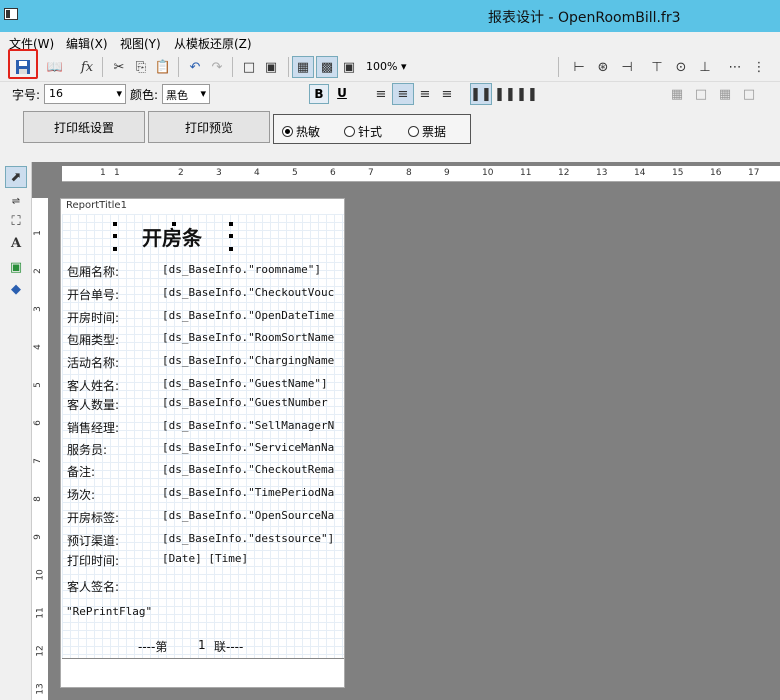 This screenshot has width=780, height=700. What do you see at coordinates (409, 173) in the screenshot?
I see `ruler-tick-label: 8` at bounding box center [409, 173].